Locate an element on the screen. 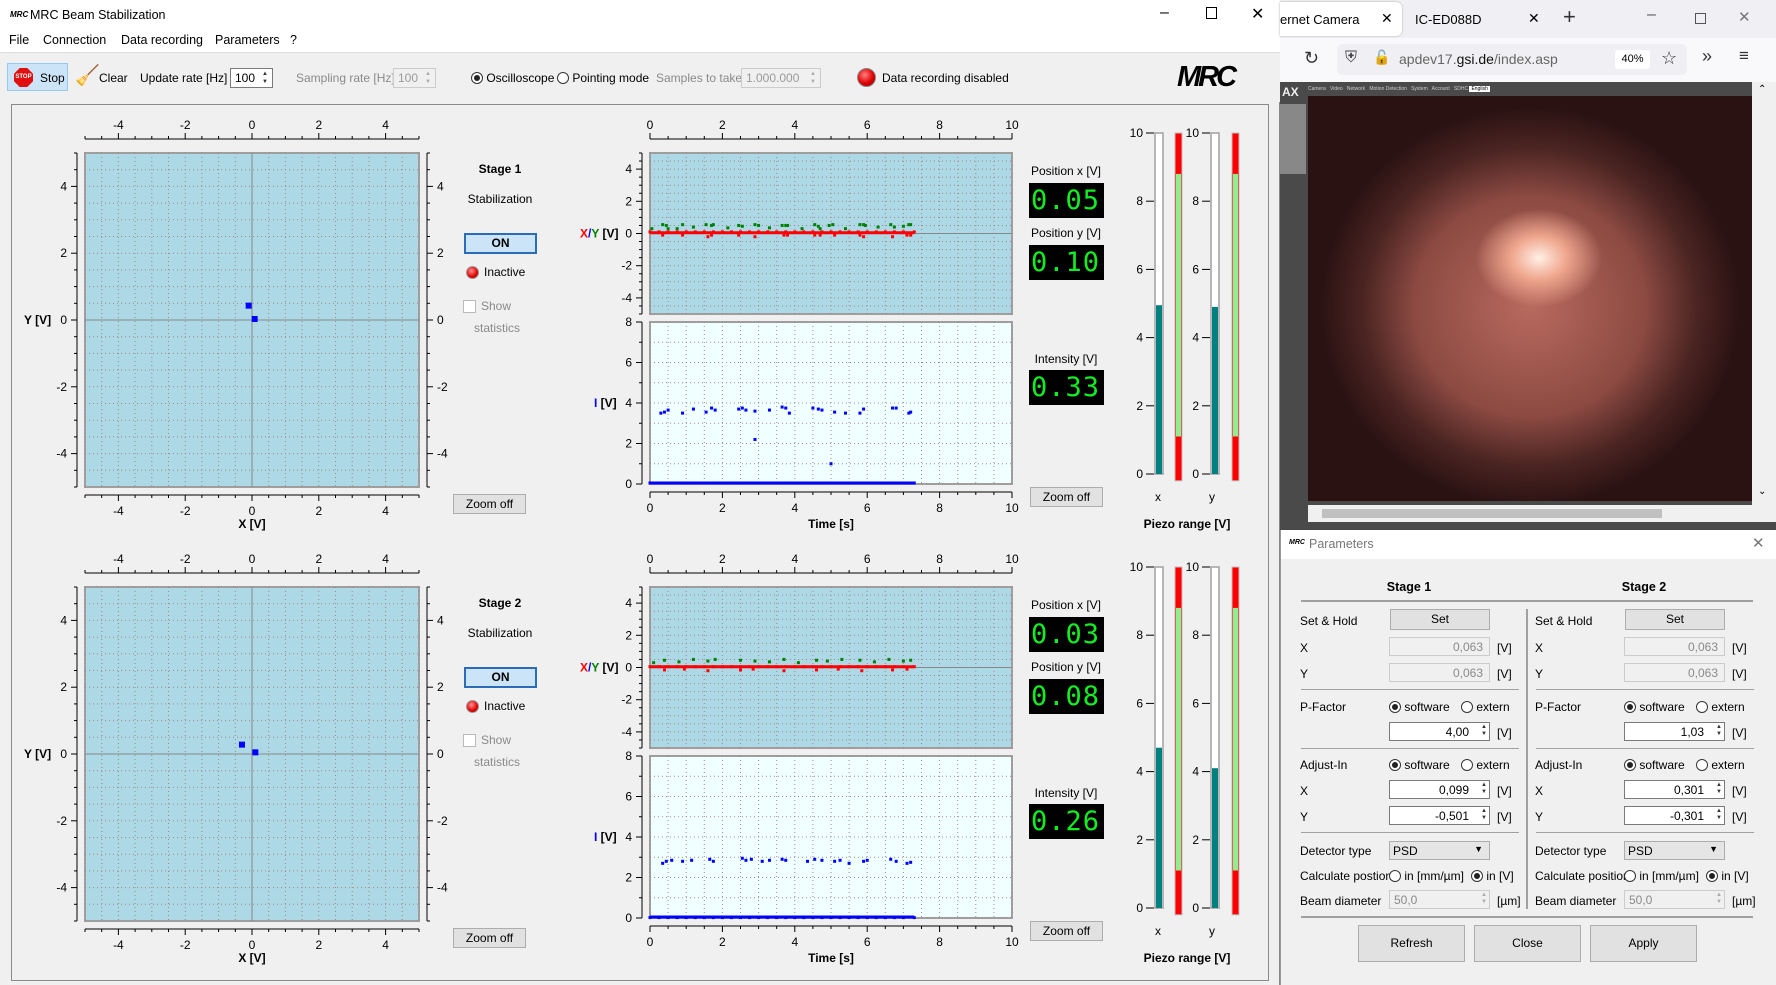 This screenshot has height=985, width=1776. adjust-y-spinbox: -0,501 ▲ ▼ is located at coordinates (1439, 815).